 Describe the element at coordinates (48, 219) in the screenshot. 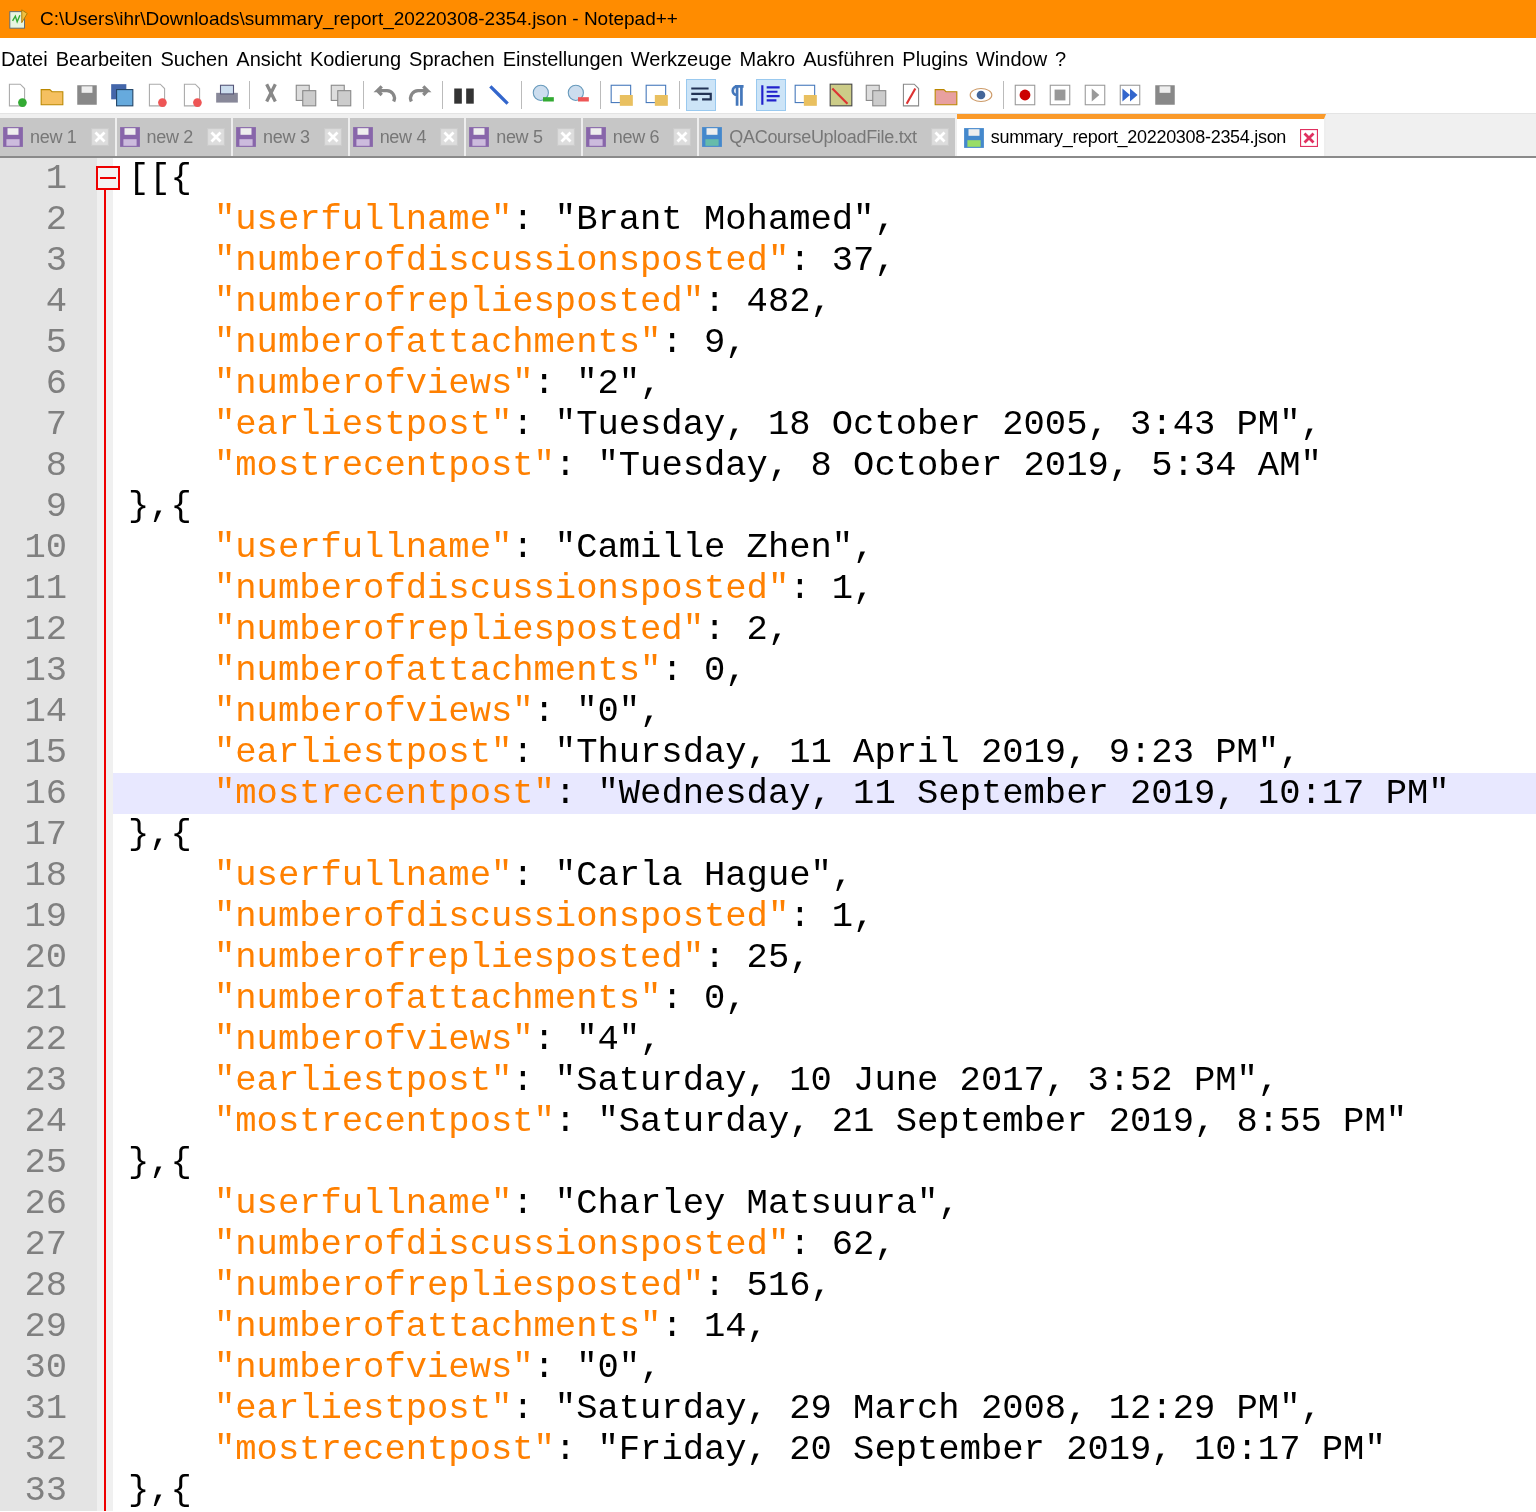

I see `line-number: 2` at that location.